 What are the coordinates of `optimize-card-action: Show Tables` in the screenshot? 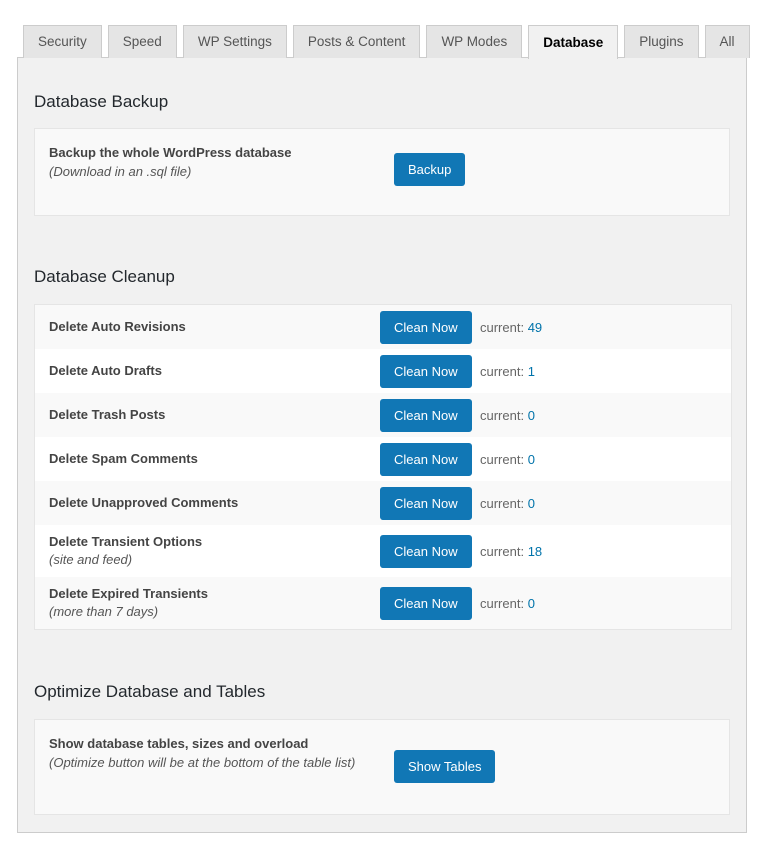 It's located at (445, 751).